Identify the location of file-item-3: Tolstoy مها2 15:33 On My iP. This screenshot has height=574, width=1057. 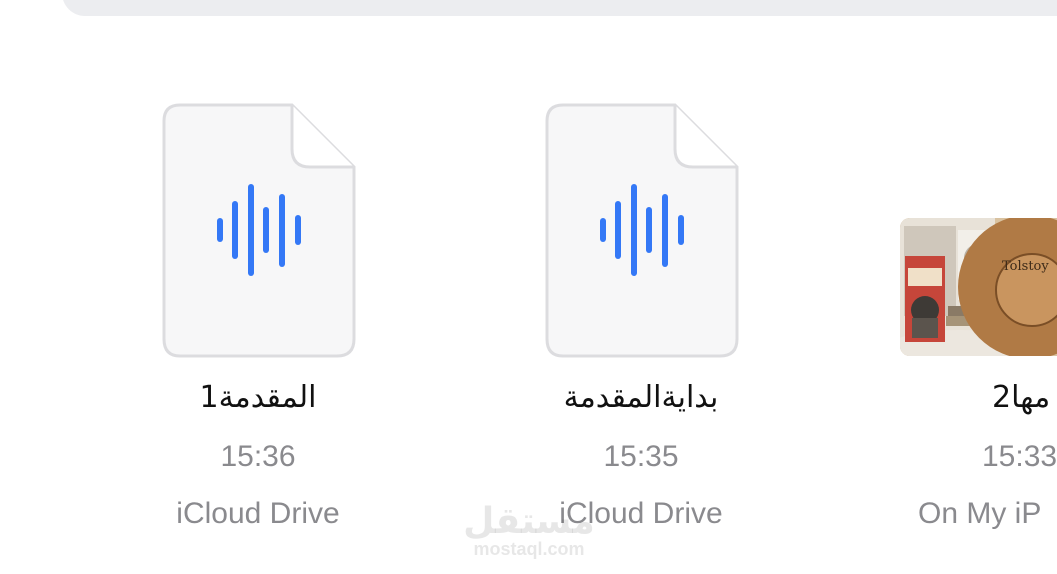
(978, 287).